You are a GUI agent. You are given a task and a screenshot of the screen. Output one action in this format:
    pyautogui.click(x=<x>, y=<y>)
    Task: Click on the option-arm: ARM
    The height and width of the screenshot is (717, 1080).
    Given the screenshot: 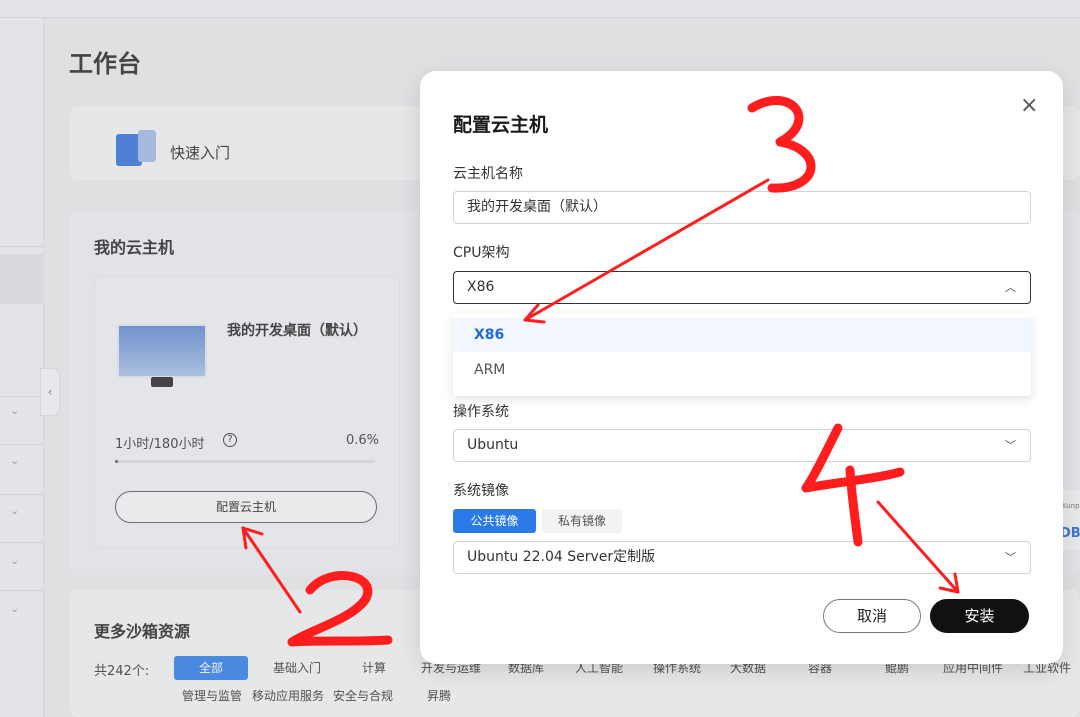 What is the action you would take?
    pyautogui.click(x=742, y=370)
    